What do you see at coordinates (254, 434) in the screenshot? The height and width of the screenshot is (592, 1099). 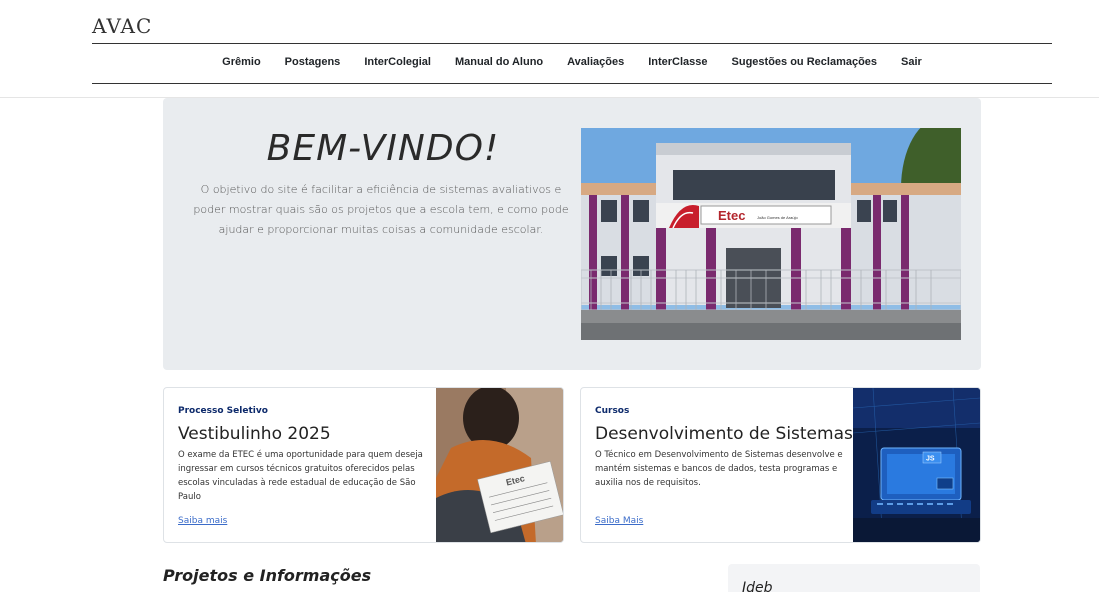 I see `card-title: Vestibulinho 2025` at bounding box center [254, 434].